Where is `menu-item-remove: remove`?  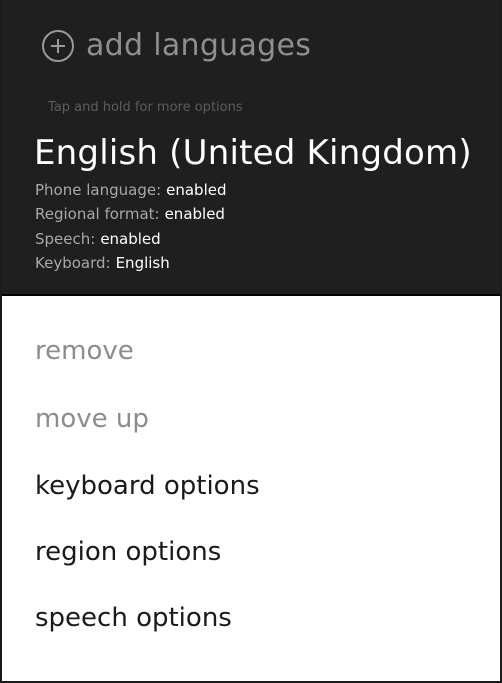
menu-item-remove: remove is located at coordinates (84, 351).